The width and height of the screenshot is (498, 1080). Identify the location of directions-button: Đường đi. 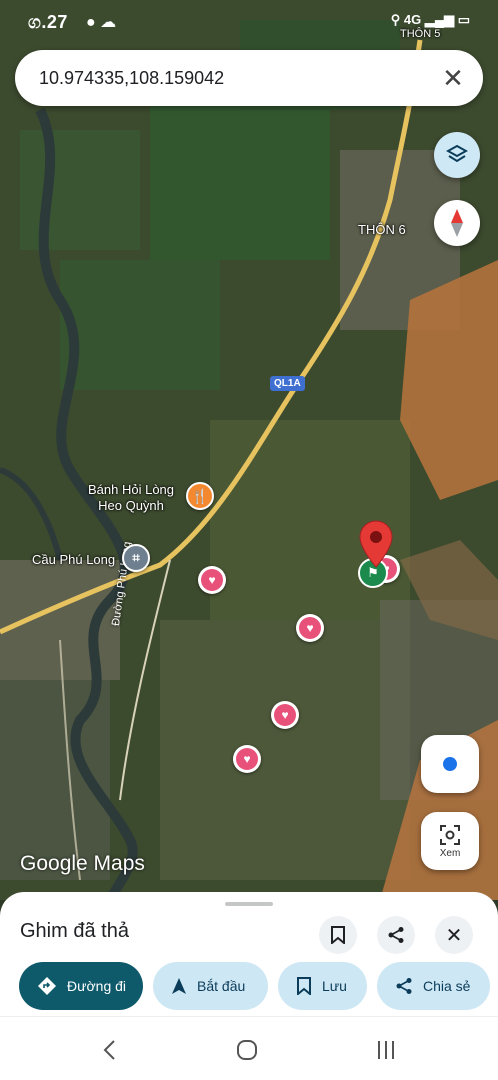
(81, 986).